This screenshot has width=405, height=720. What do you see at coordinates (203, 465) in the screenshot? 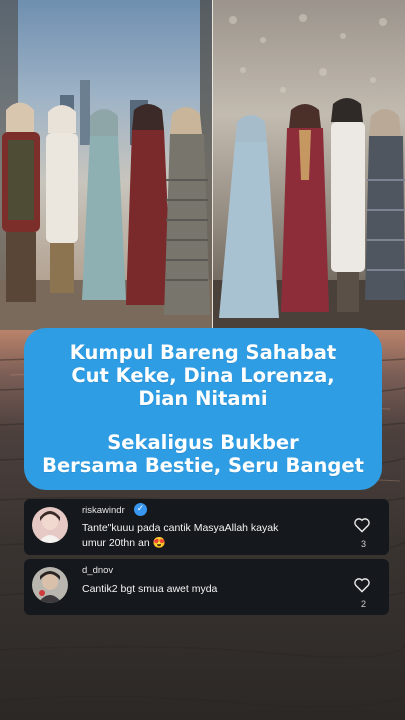
I see `headline-line-5: Bersama Bestie, Seru Banget` at bounding box center [203, 465].